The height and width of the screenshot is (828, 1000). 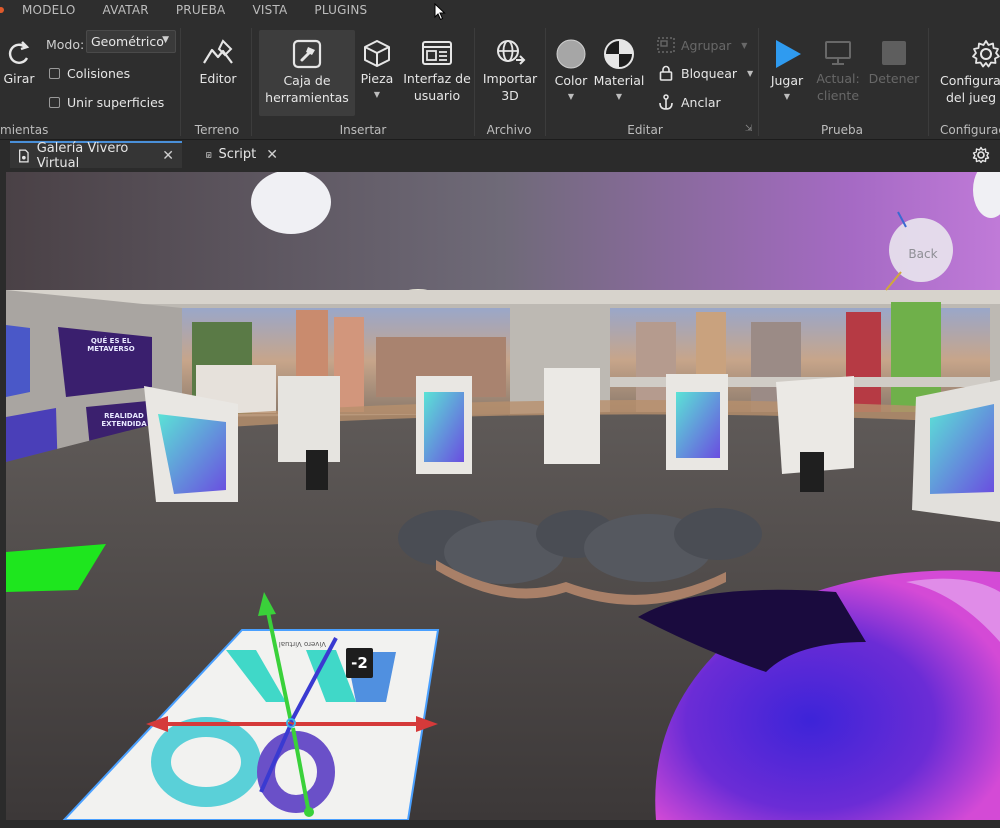 I want to click on menu-bar: MODELO AVATAR PRUEBA VISTA PLUGINS, so click(x=500, y=10).